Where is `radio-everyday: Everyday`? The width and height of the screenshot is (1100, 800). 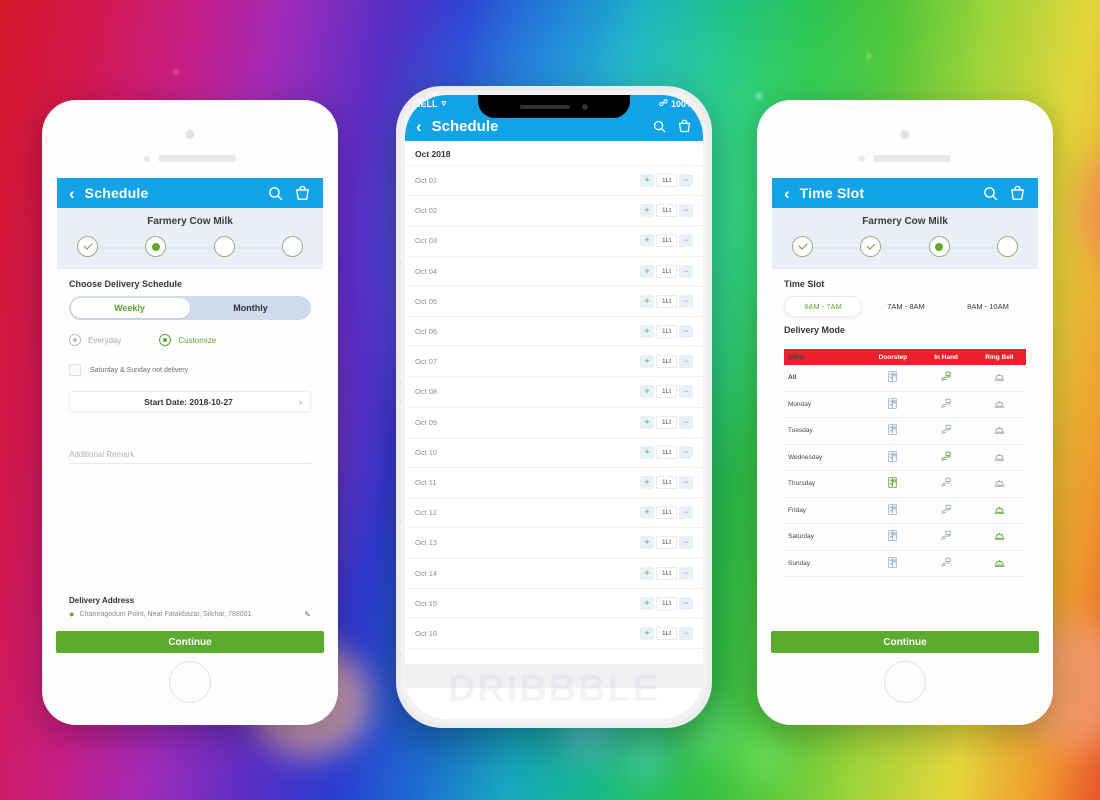
radio-everyday: Everyday is located at coordinates (95, 340).